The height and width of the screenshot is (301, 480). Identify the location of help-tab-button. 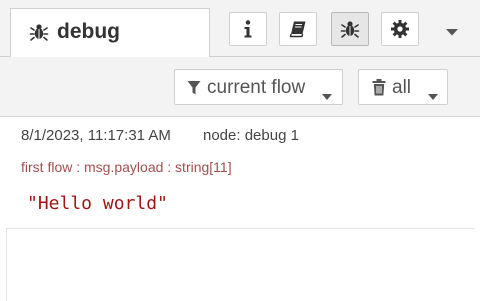
(298, 29).